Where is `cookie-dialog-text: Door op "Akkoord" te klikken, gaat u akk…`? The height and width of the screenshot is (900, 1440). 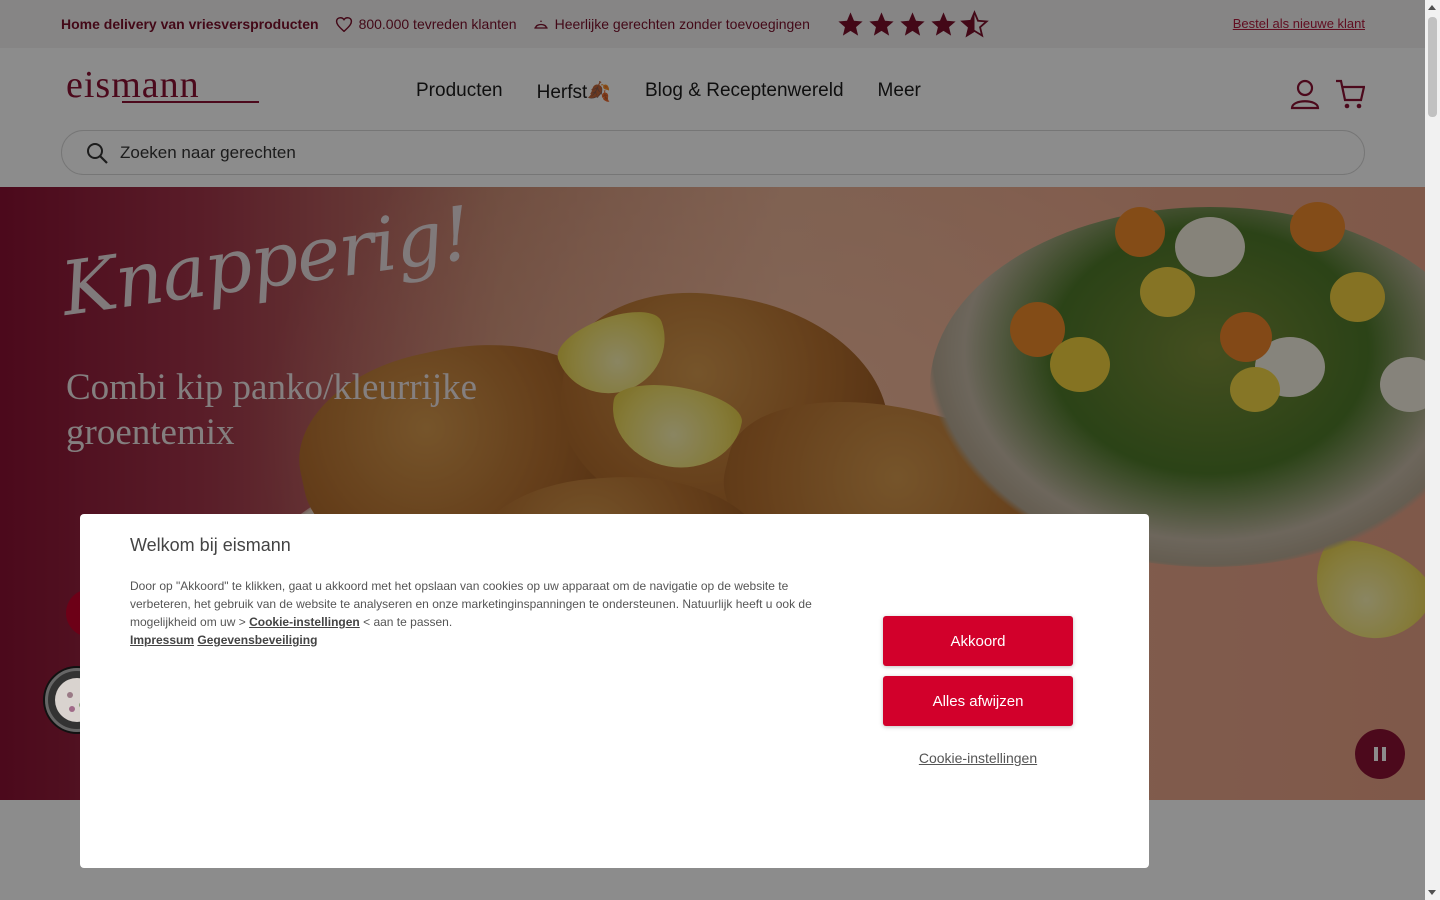
cookie-dialog-text: Door op "Akkoord" te klikken, gaat u akk… is located at coordinates (482, 613).